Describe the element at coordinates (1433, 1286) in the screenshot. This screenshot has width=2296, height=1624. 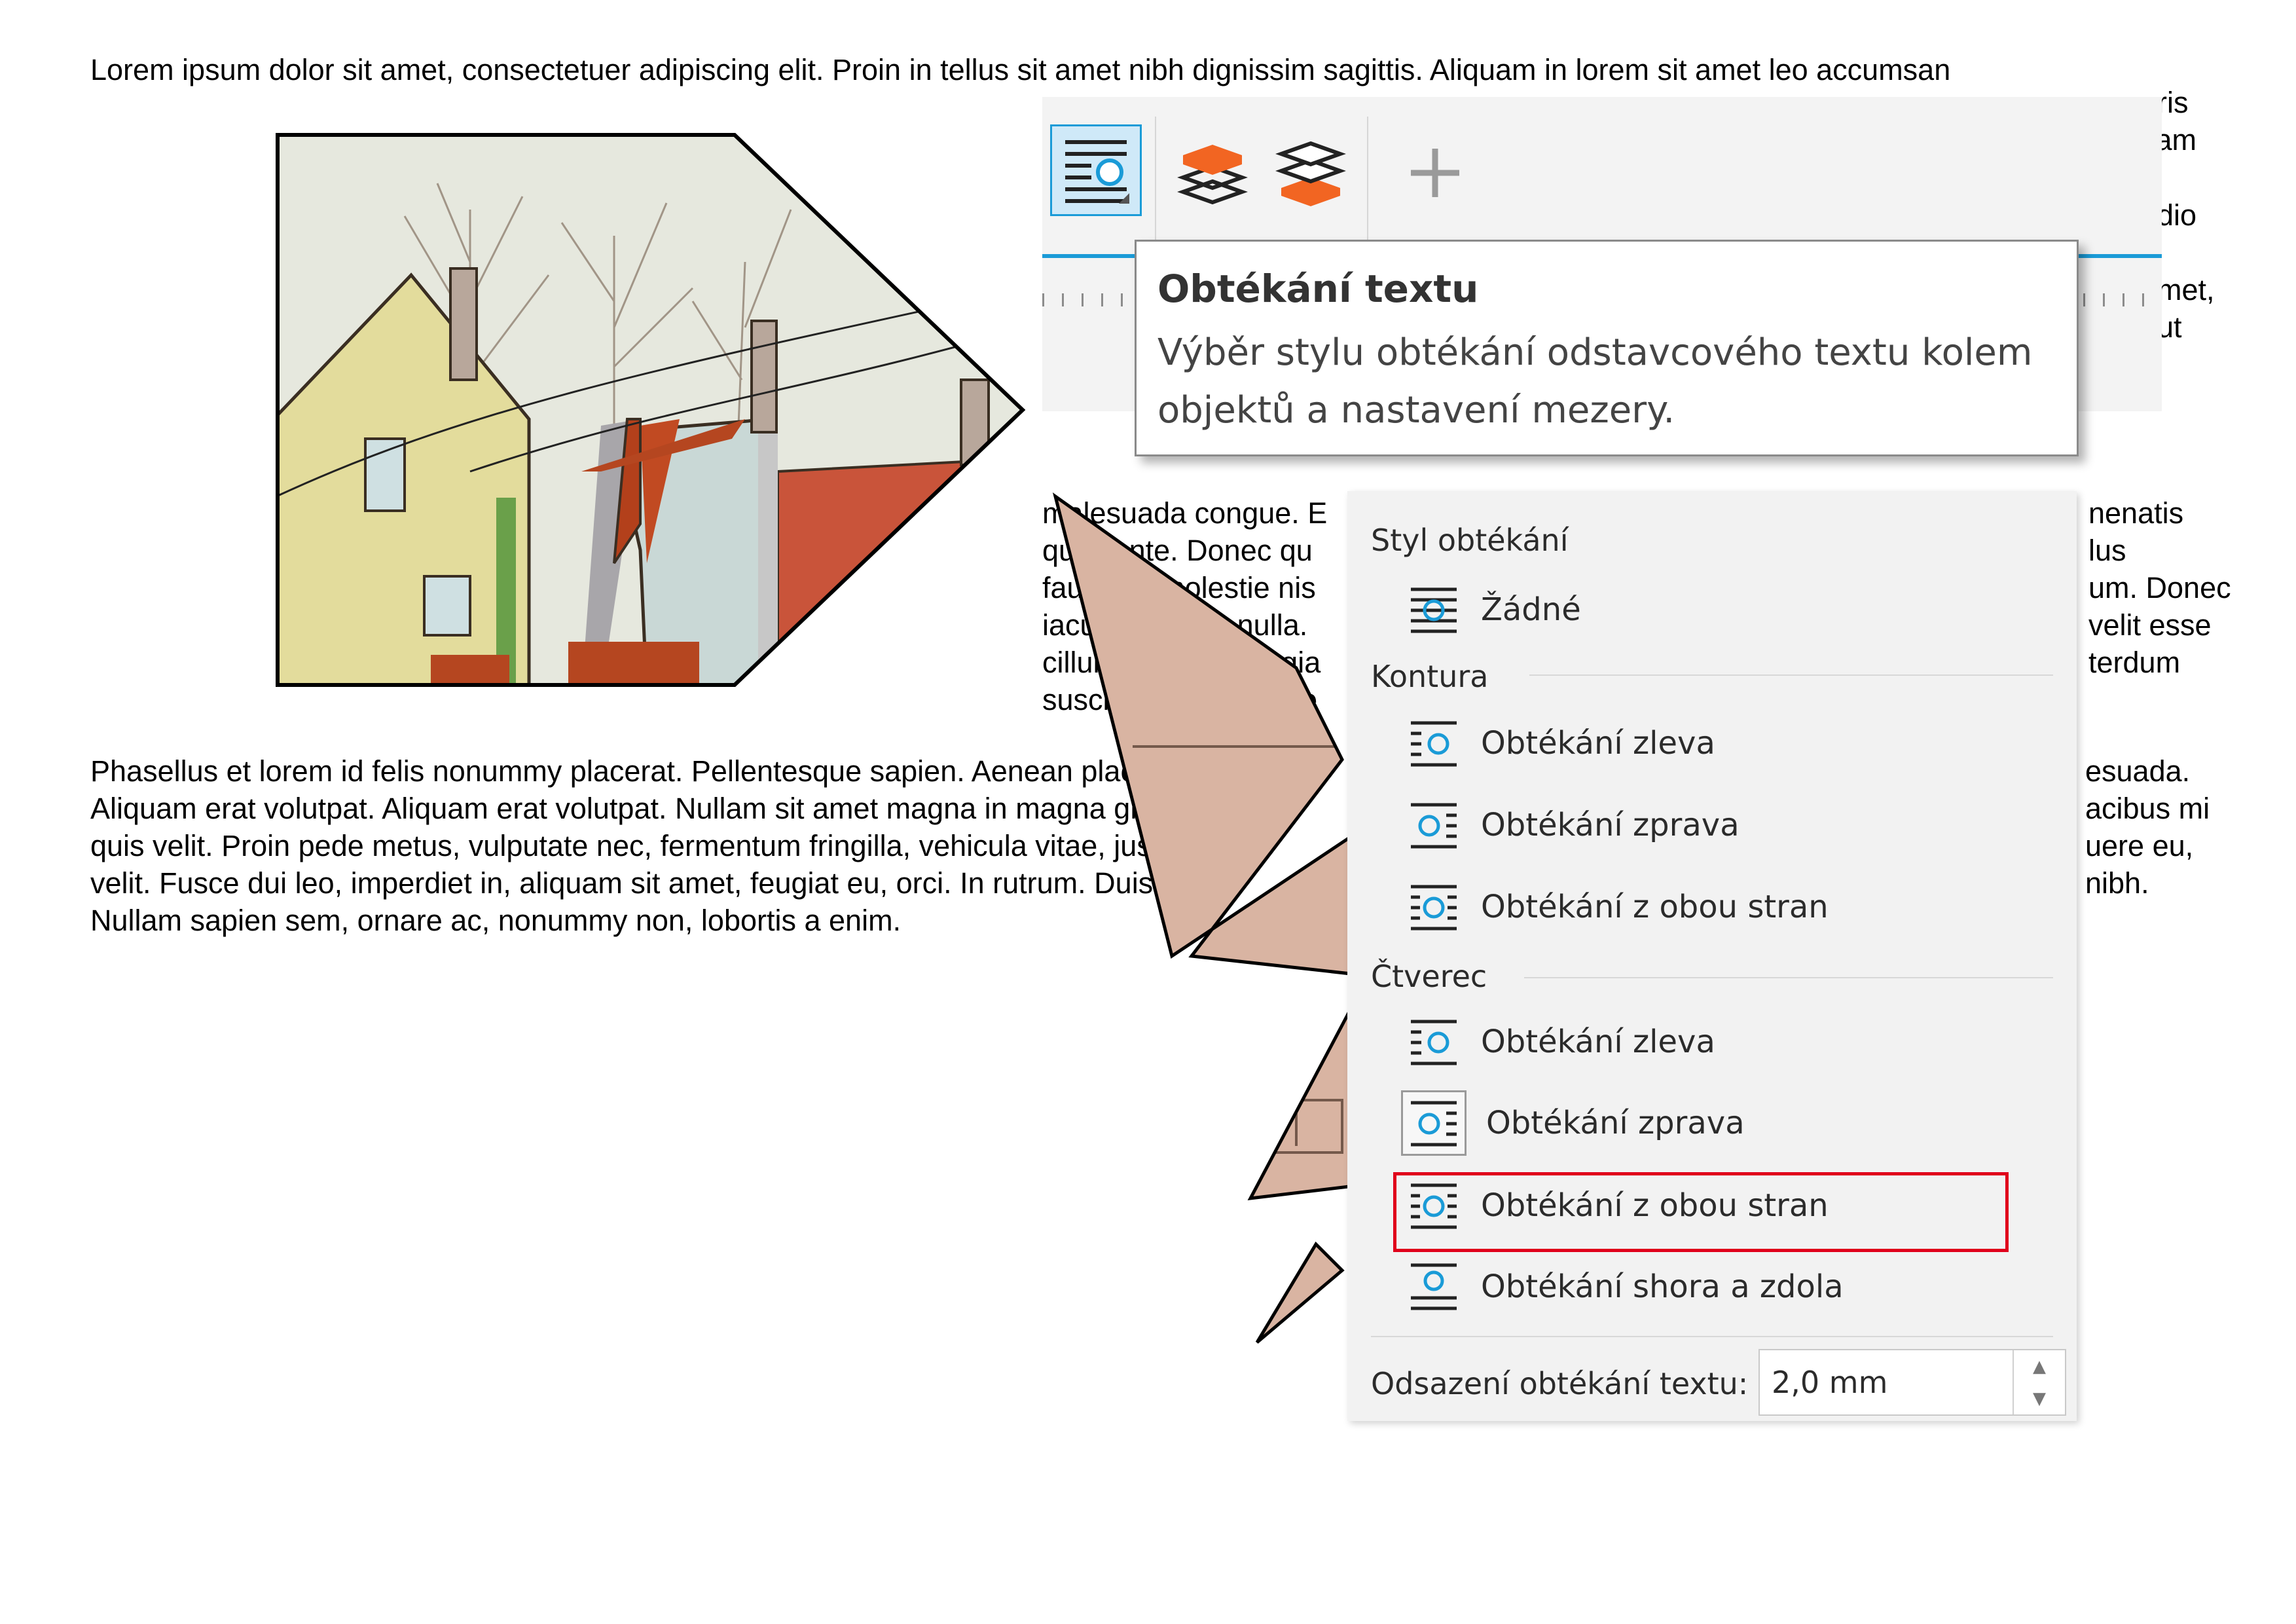
I see `wrap-top-bottom-icon` at that location.